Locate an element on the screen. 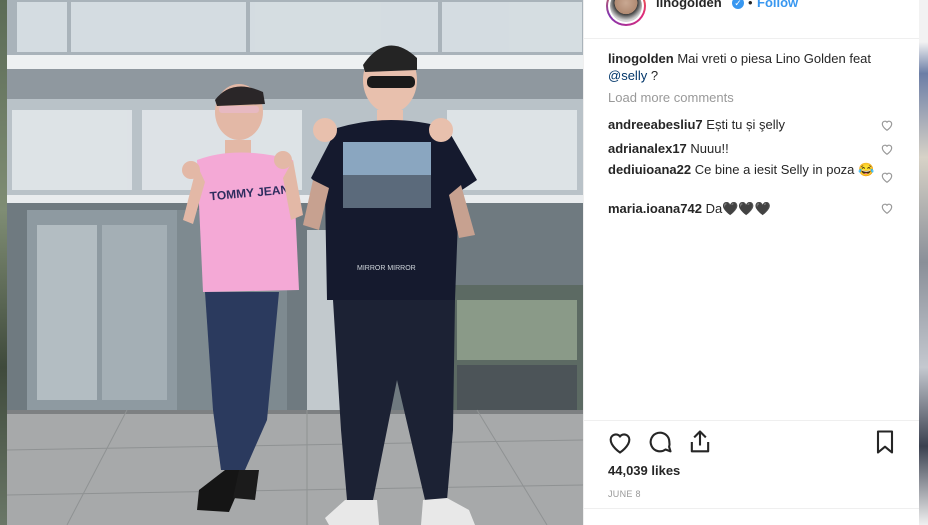  comment-item: andreeabesliu7 Ești tu și şelly is located at coordinates (743, 124).